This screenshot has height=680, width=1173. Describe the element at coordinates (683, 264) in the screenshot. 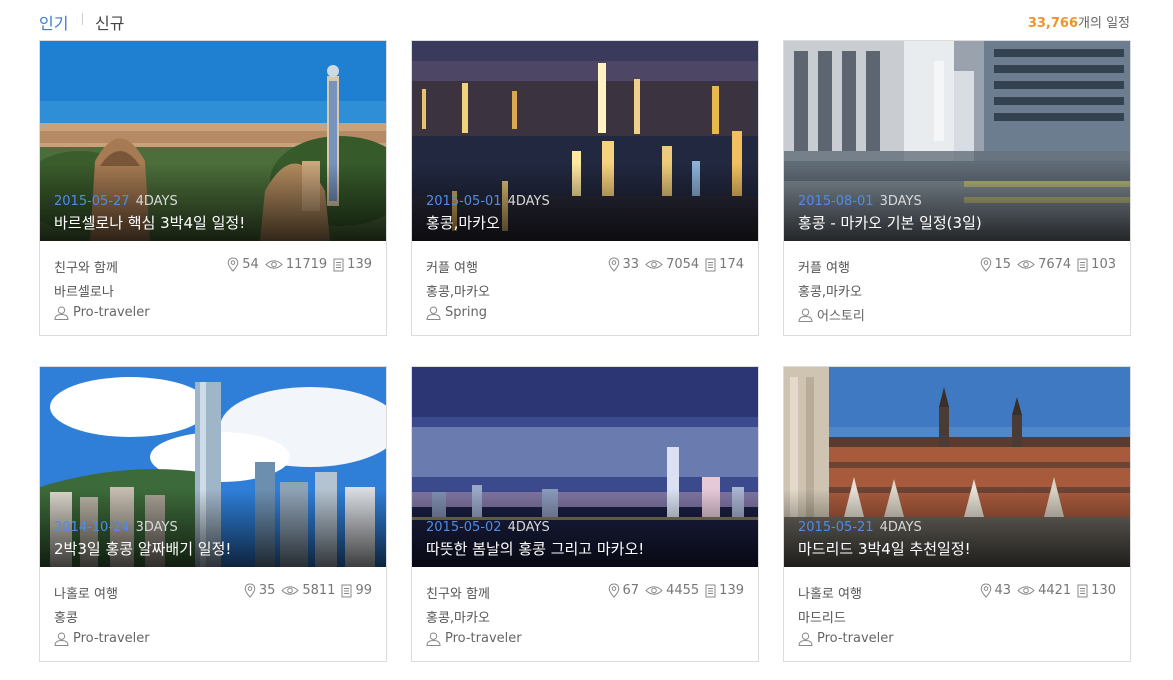

I see `view-count: 7054` at that location.